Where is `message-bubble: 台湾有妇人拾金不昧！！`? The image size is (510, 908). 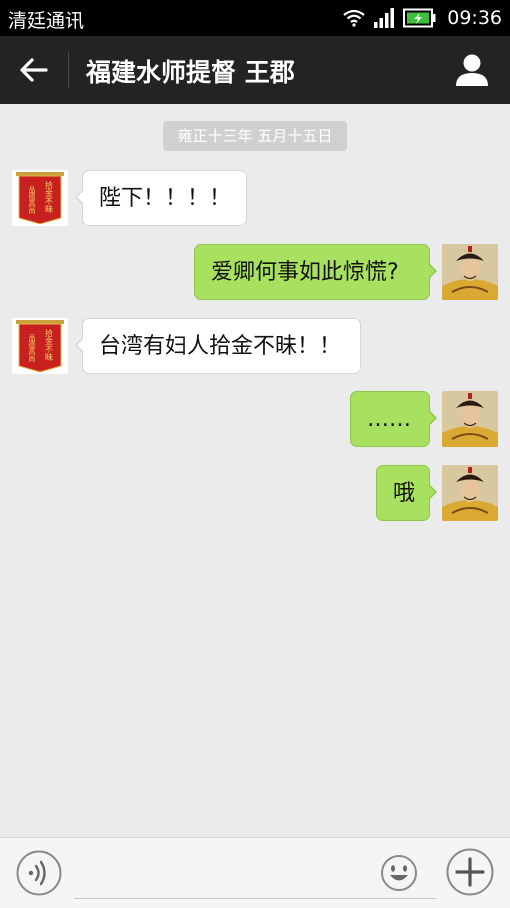
message-bubble: 台湾有妇人拾金不昧！！ is located at coordinates (218, 346).